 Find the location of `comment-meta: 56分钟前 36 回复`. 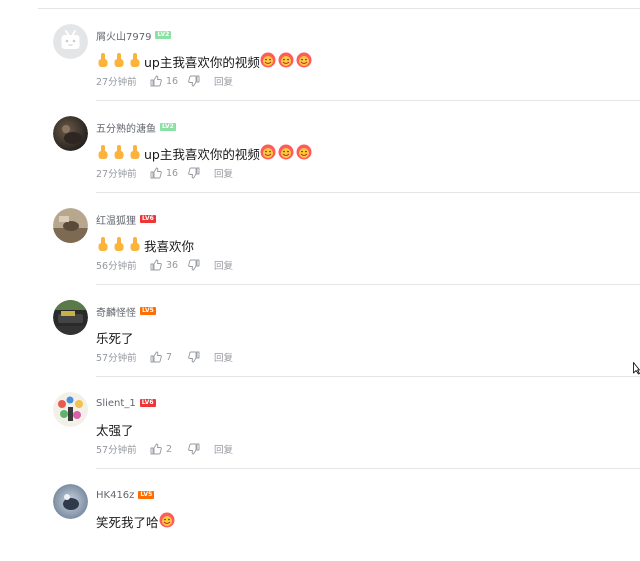

comment-meta: 56分钟前 36 回复 is located at coordinates (164, 265).